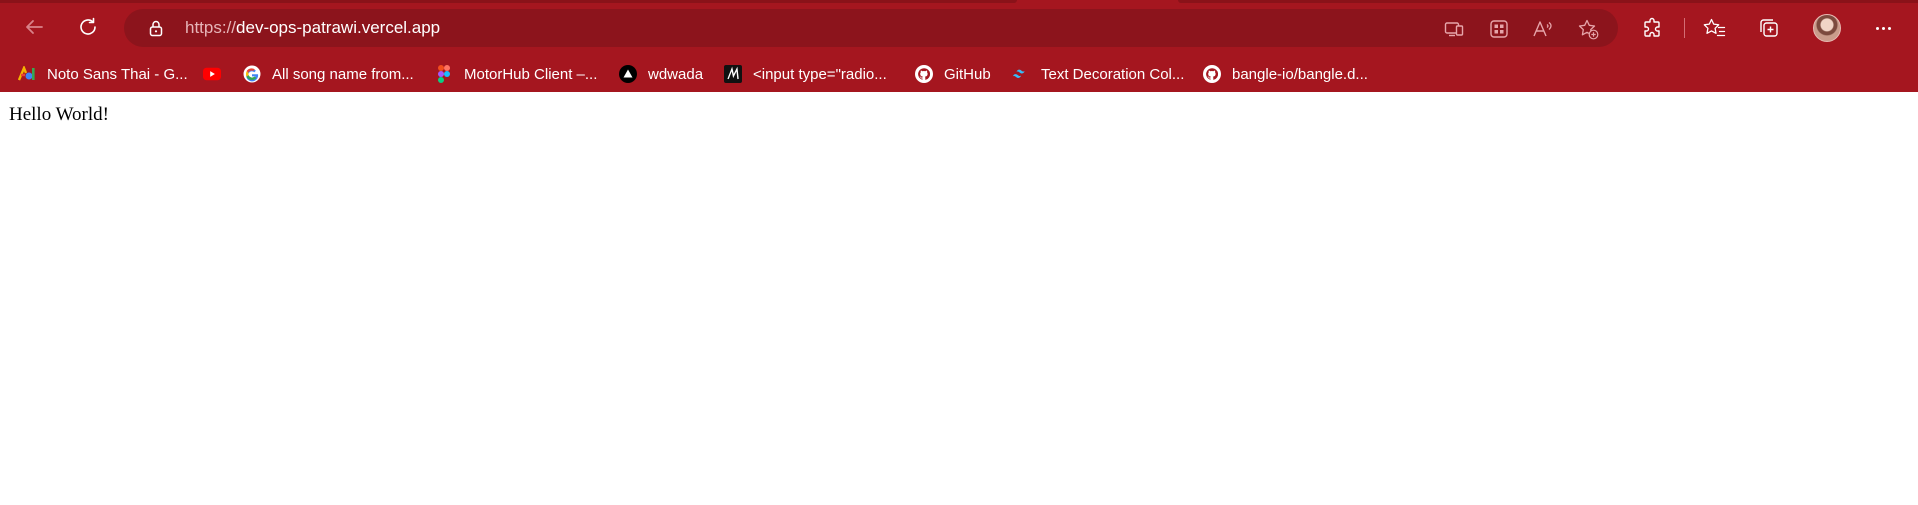 This screenshot has width=1918, height=505. Describe the element at coordinates (871, 28) in the screenshot. I see `address-bar: https://dev-ops-patrawi.vercel.app` at that location.